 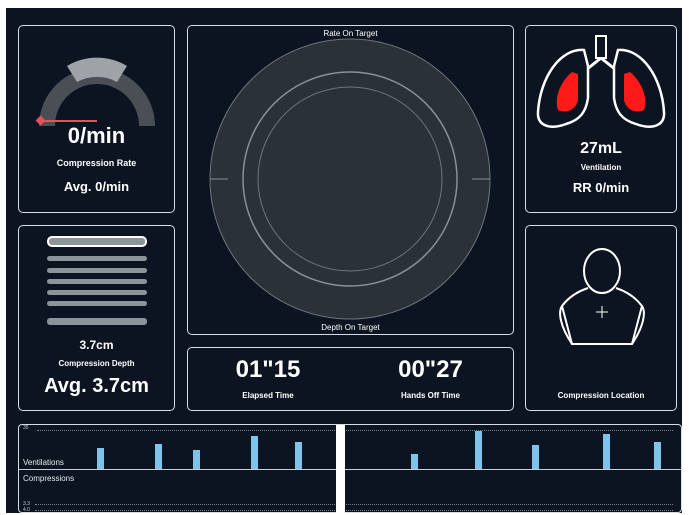 I want to click on compression-depth-label: Compression Depth, so click(x=96, y=363).